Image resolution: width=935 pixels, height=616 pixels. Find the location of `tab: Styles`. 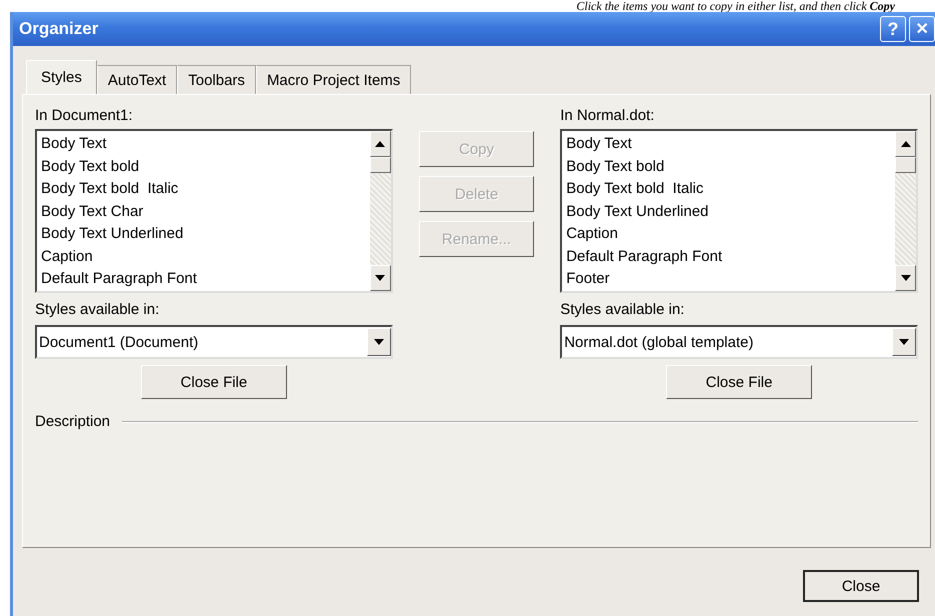

tab: Styles is located at coordinates (61, 77).